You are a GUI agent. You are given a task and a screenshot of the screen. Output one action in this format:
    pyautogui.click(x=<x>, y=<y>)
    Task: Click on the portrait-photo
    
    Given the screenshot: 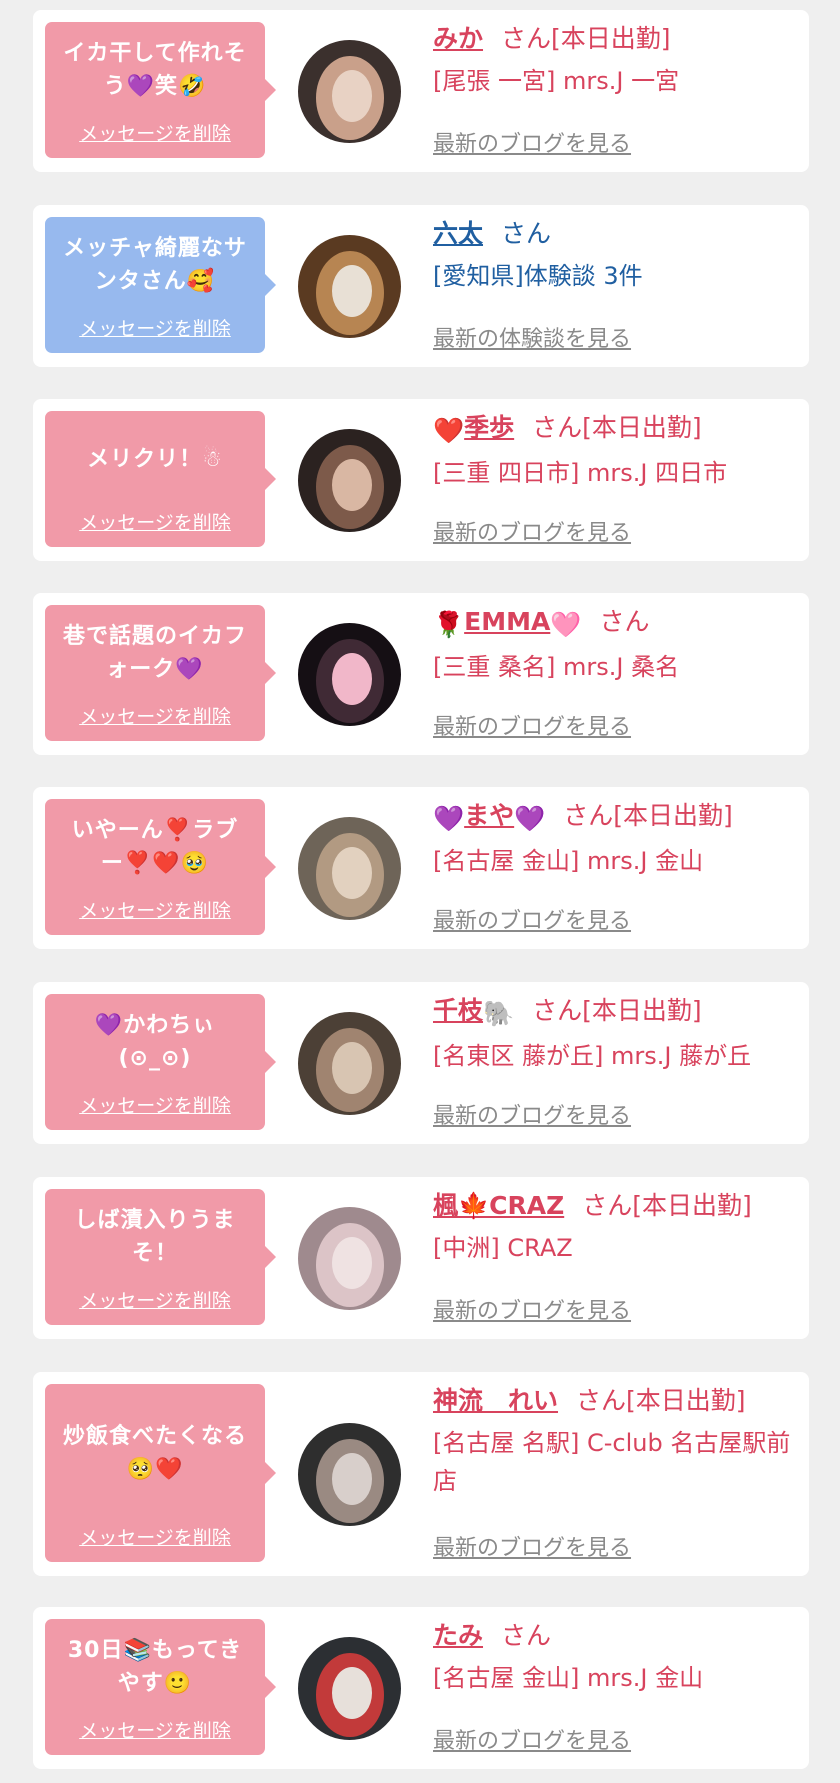 What is the action you would take?
    pyautogui.click(x=349, y=1474)
    